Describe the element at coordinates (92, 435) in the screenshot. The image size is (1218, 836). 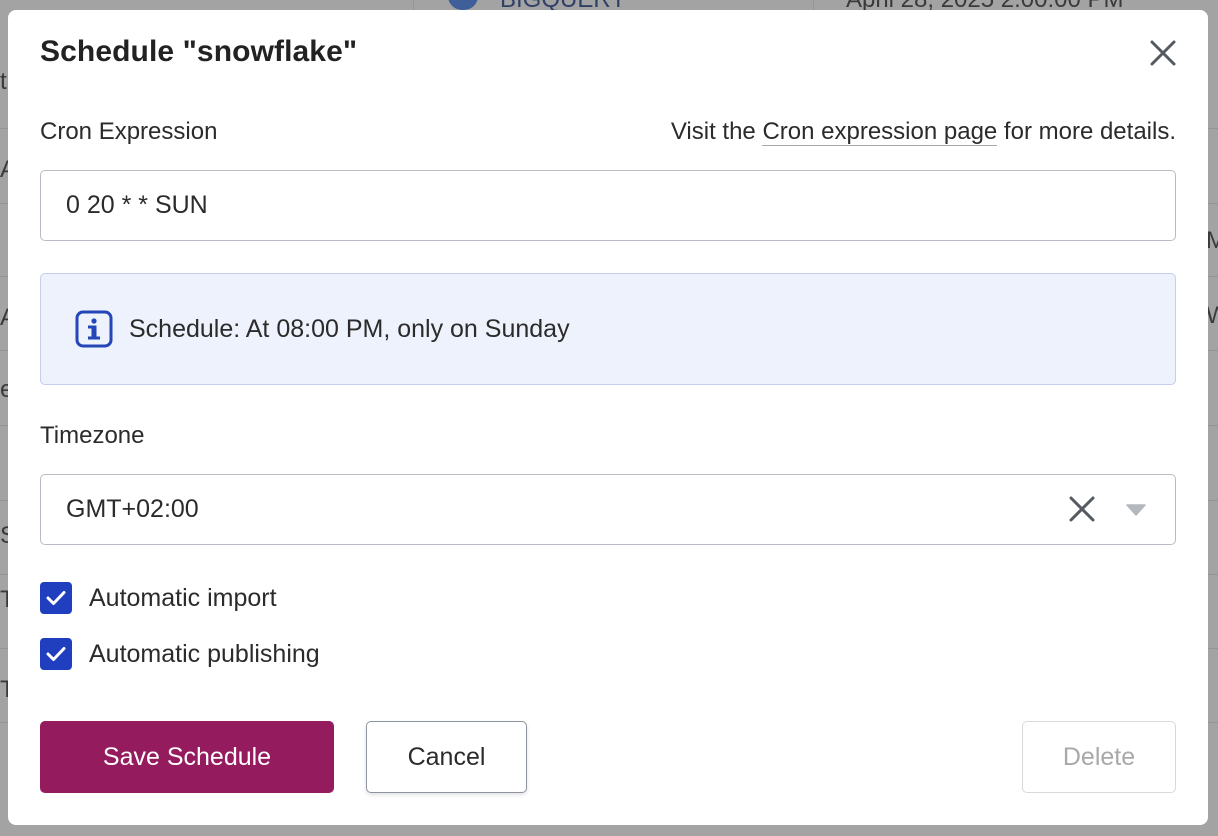
I see `timezone-label: Timezone` at that location.